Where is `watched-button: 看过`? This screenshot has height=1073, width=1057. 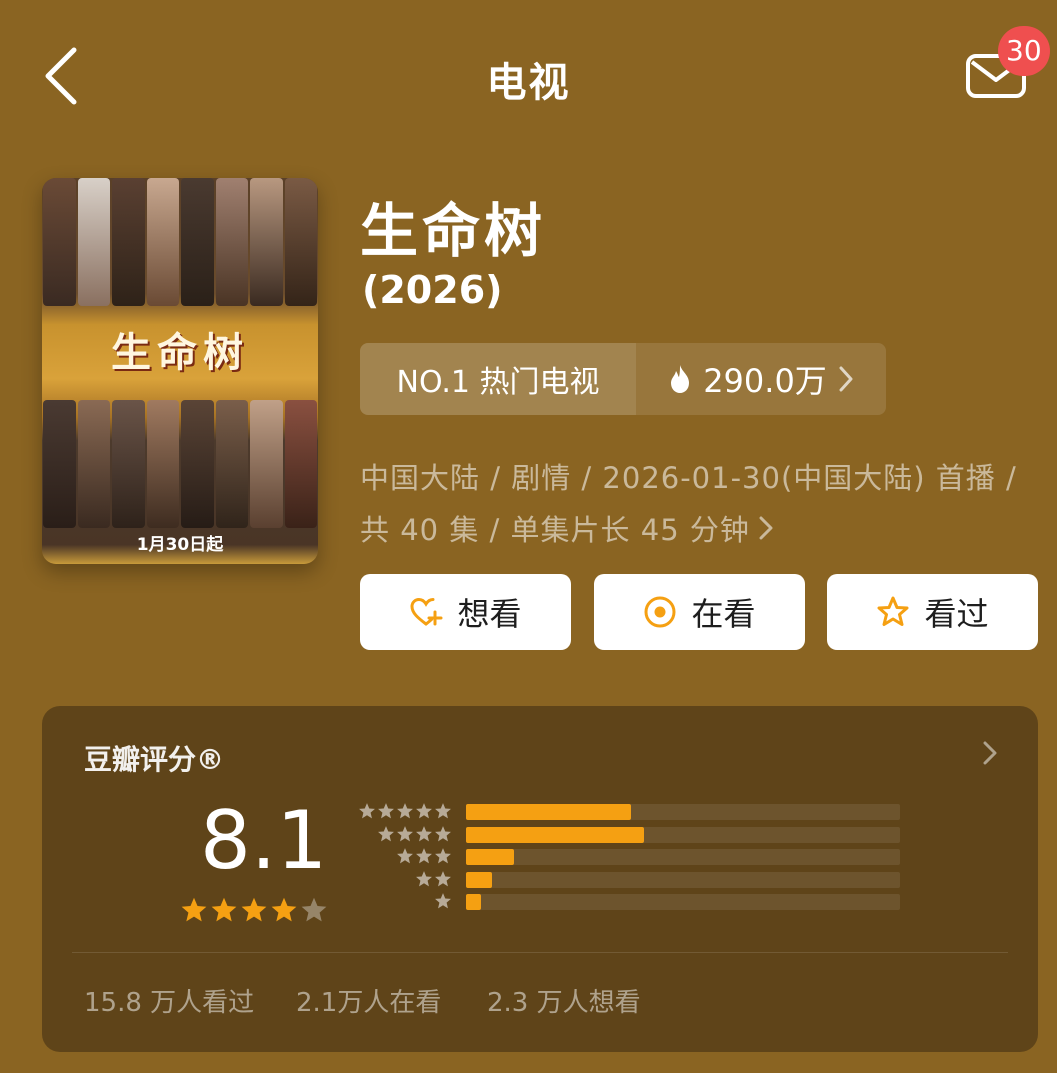 watched-button: 看过 is located at coordinates (932, 612).